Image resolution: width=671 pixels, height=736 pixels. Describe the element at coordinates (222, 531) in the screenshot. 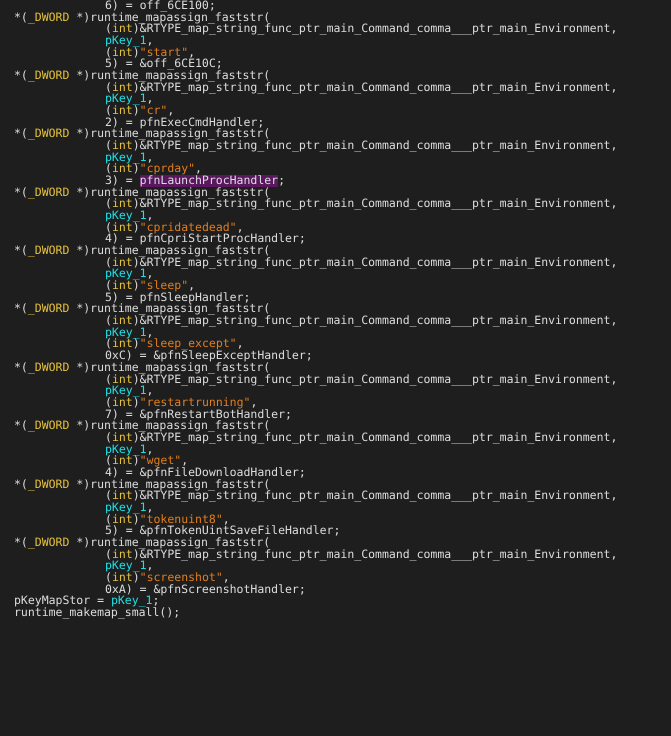

I see `code-line: 5) = &pfnTokenUintSaveFileHandler;` at that location.